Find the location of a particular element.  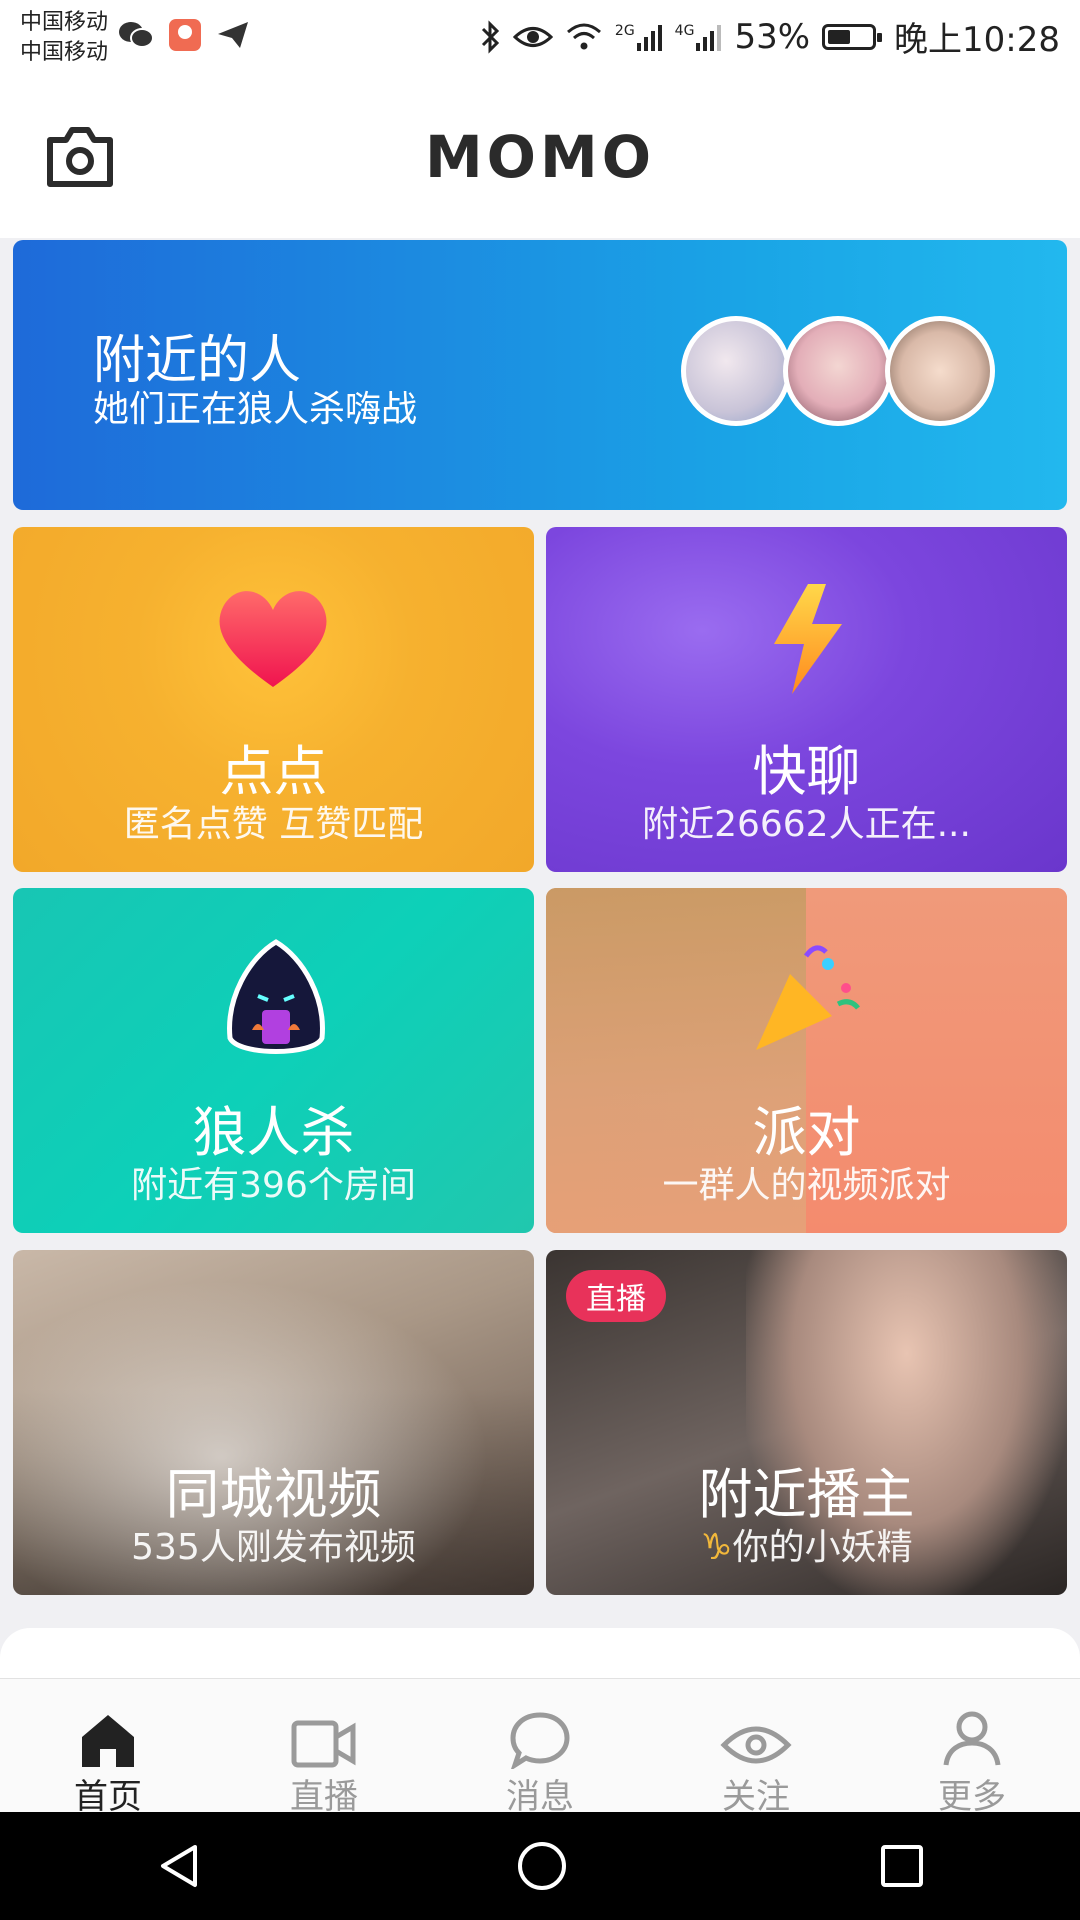

carrier-1: 中国移动 is located at coordinates (64, 22).